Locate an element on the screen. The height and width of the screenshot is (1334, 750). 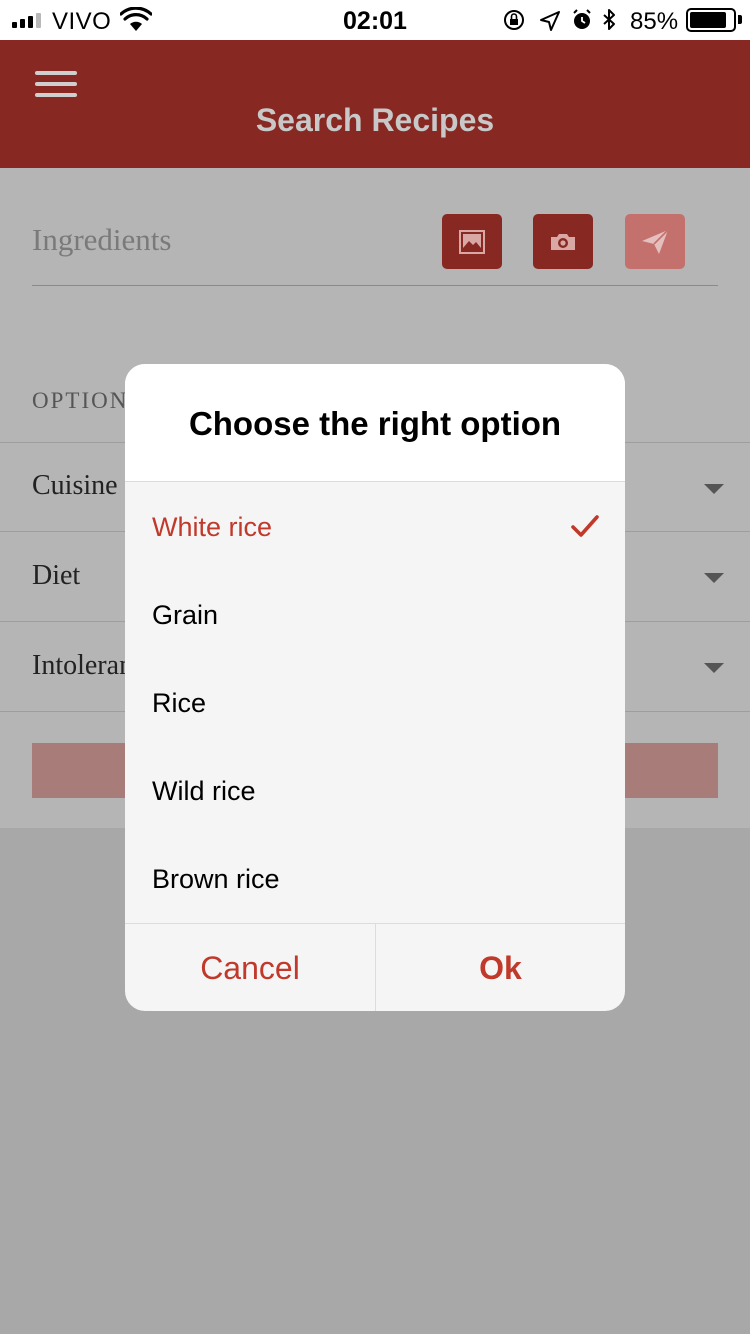
cuisine-select-label: Cuisine is located at coordinates (75, 486).